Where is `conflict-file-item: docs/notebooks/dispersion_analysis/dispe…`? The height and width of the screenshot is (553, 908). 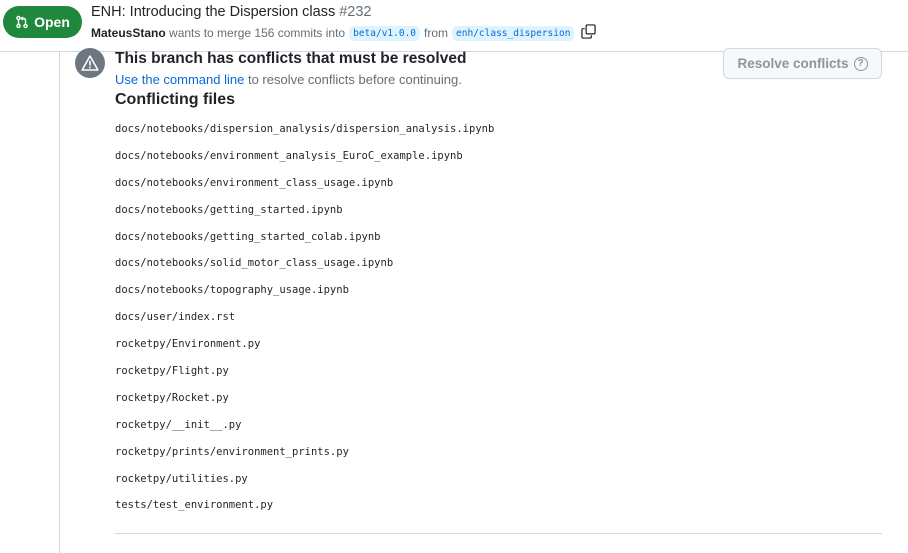 conflict-file-item: docs/notebooks/dispersion_analysis/dispe… is located at coordinates (305, 129).